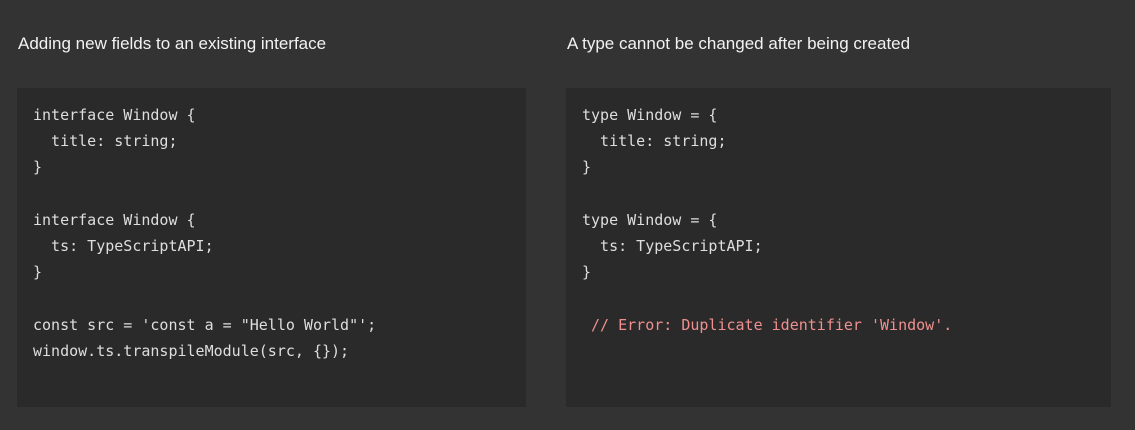  What do you see at coordinates (205, 324) in the screenshot?
I see `code-line: const src = 'const a = "Hello World"';` at bounding box center [205, 324].